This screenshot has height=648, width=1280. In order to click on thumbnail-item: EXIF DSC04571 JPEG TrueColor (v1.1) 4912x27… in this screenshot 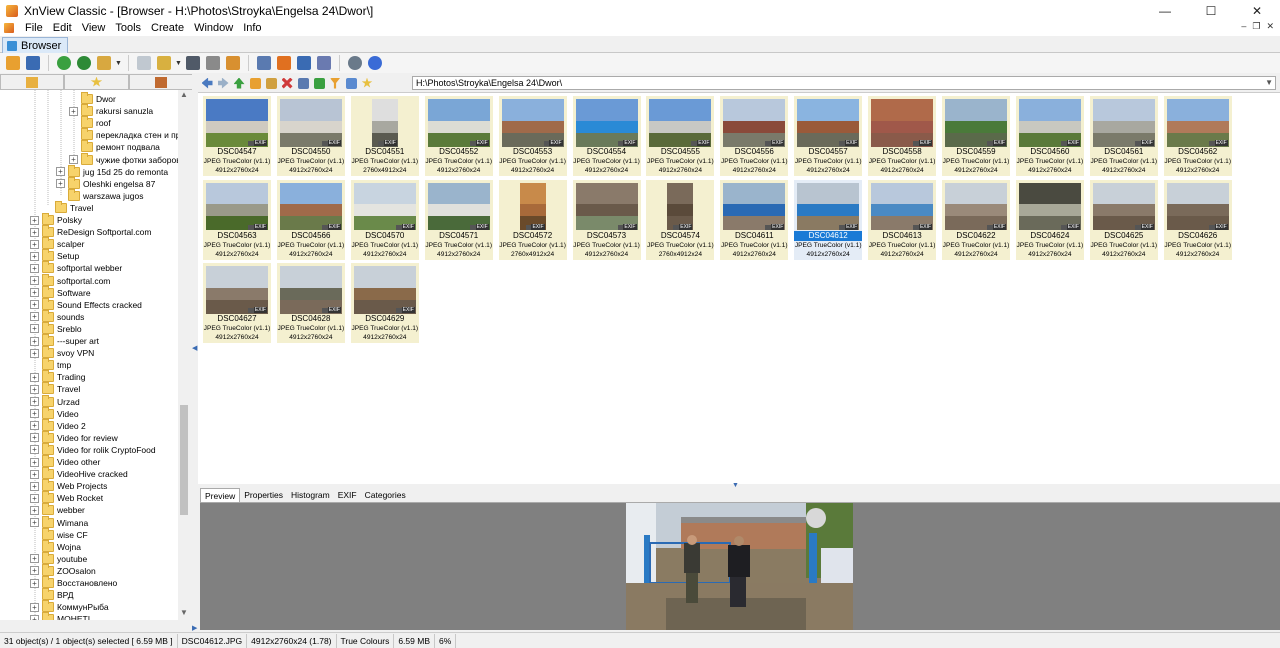, I will do `click(458, 219)`.